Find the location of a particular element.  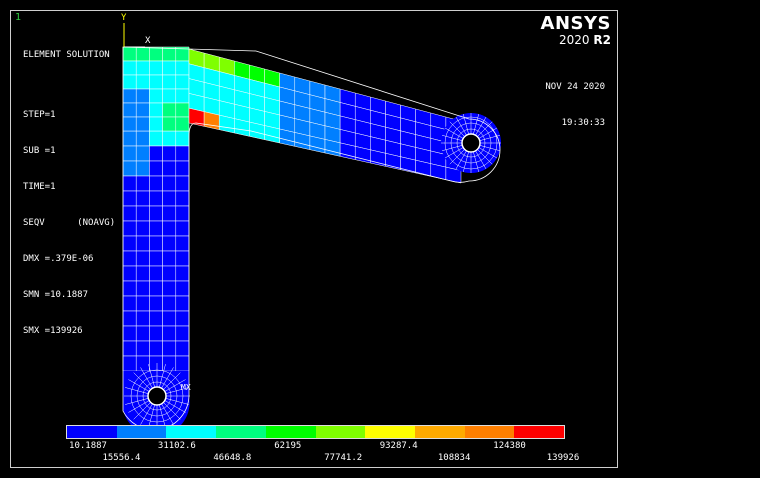

hole-right is located at coordinates (471, 143).